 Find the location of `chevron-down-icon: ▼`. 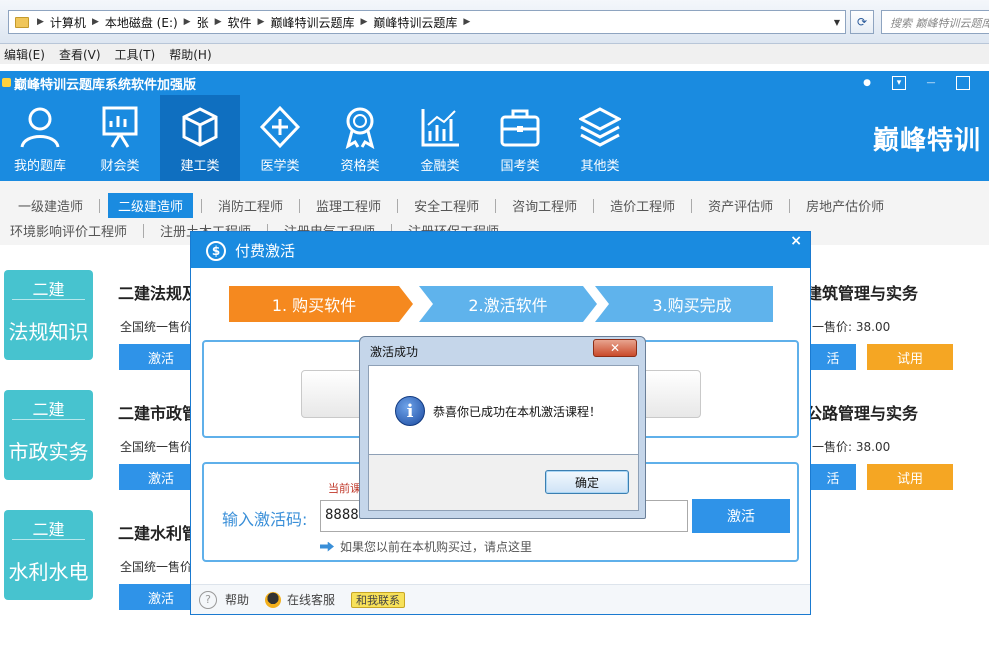

chevron-down-icon: ▼ is located at coordinates (837, 22).